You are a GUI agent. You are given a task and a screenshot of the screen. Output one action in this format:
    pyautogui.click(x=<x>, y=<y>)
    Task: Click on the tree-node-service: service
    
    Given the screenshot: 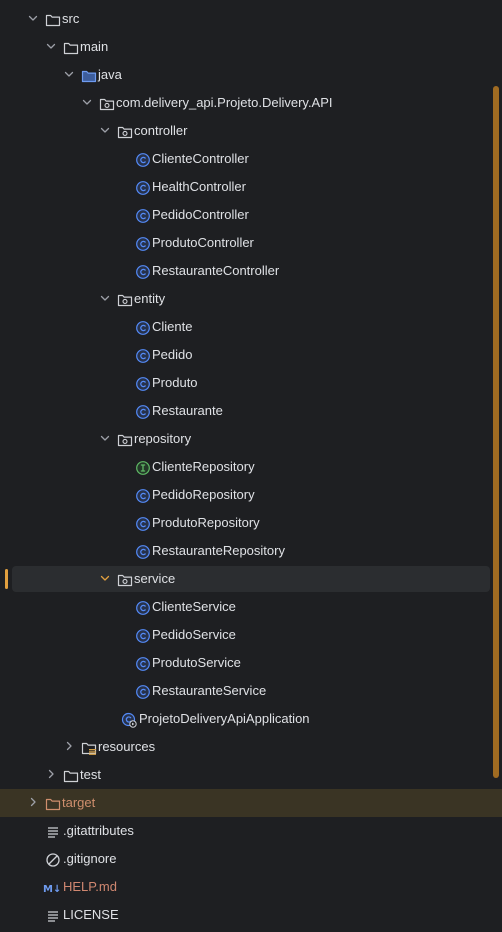 What is the action you would take?
    pyautogui.click(x=251, y=579)
    